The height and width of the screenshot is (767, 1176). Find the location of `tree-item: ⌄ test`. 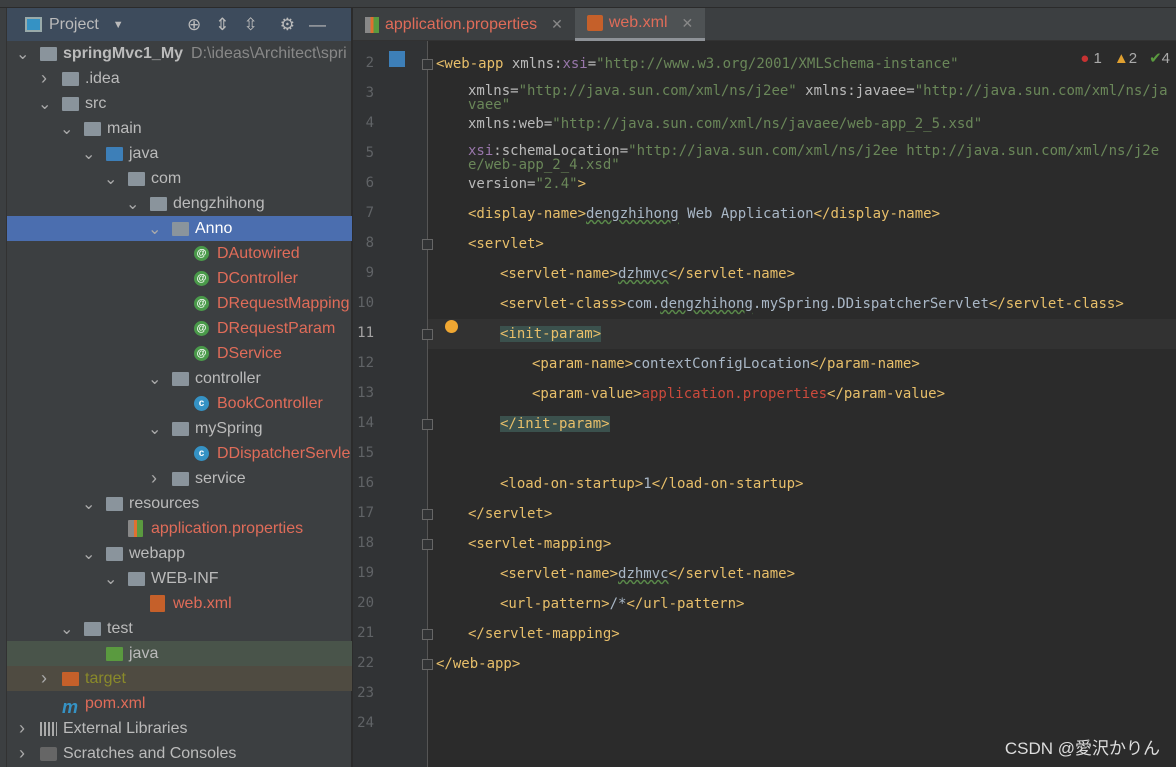

tree-item: ⌄ test is located at coordinates (179, 628).